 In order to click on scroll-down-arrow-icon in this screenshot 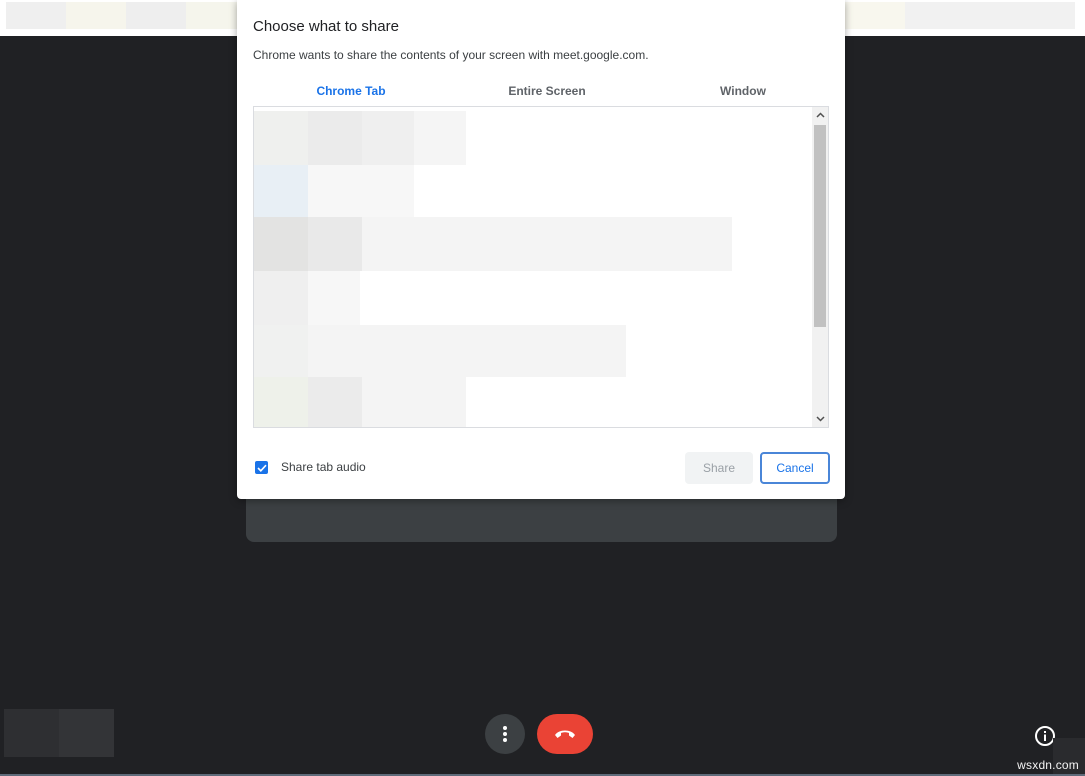, I will do `click(820, 419)`.